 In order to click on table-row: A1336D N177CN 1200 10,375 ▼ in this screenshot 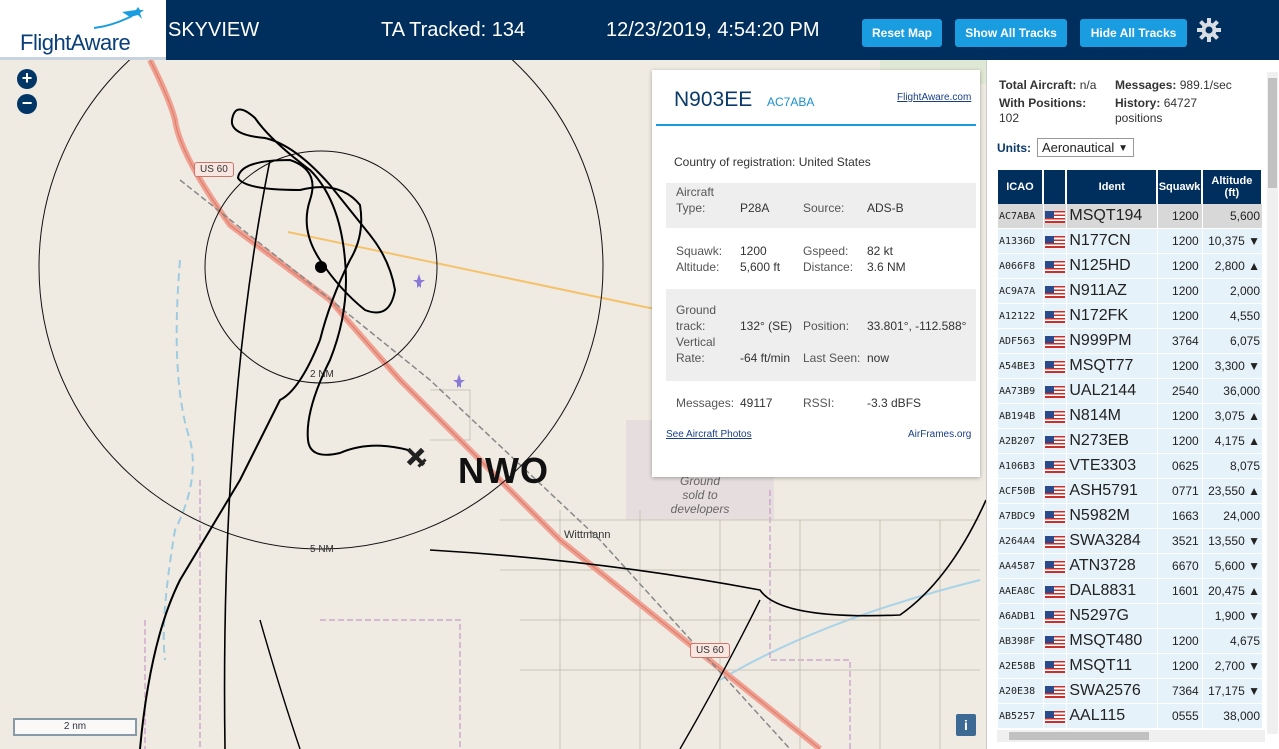, I will do `click(1130, 241)`.